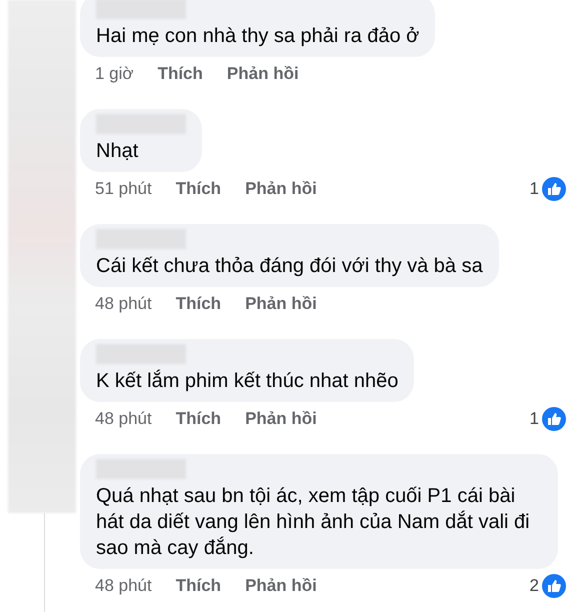 The width and height of the screenshot is (580, 612). What do you see at coordinates (123, 189) in the screenshot?
I see `comment-time: 51 phút` at bounding box center [123, 189].